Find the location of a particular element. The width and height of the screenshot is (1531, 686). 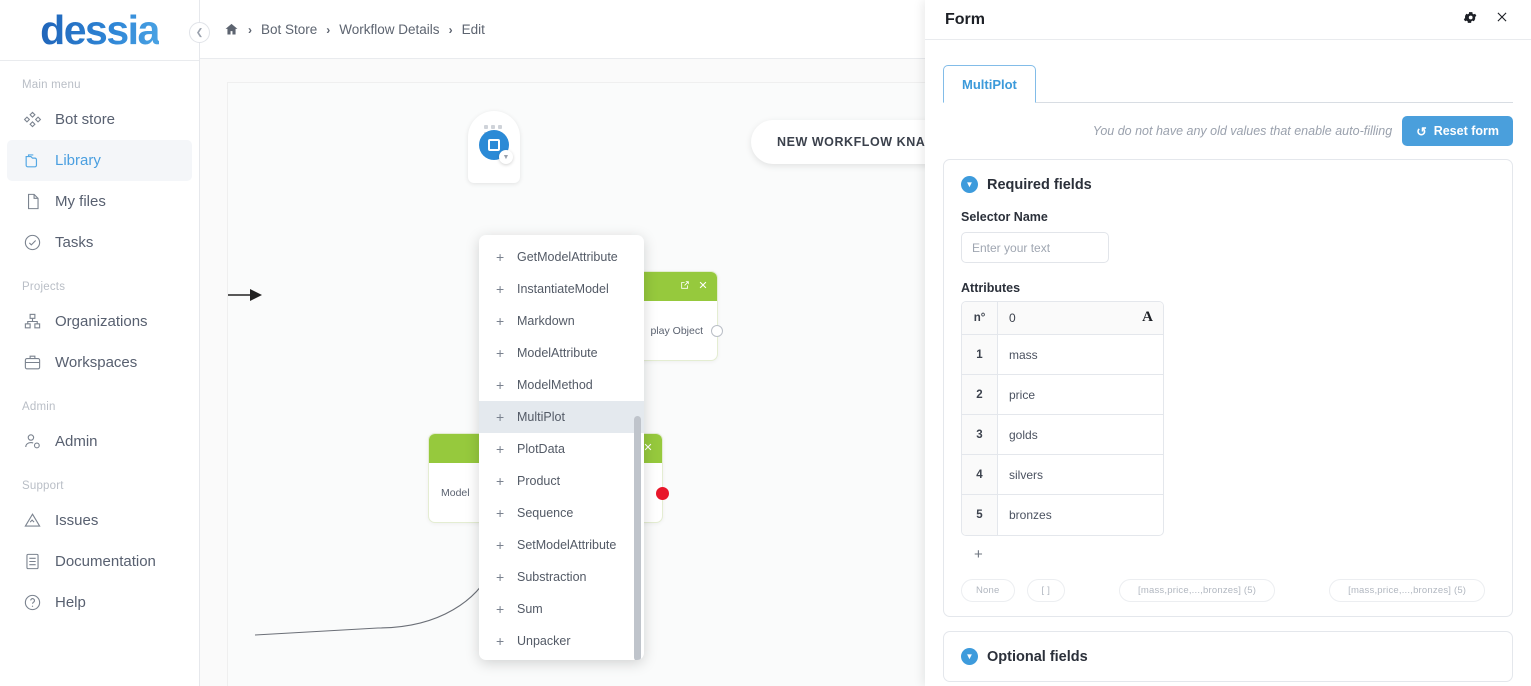

chip-empty-list: [ ] is located at coordinates (1046, 590).